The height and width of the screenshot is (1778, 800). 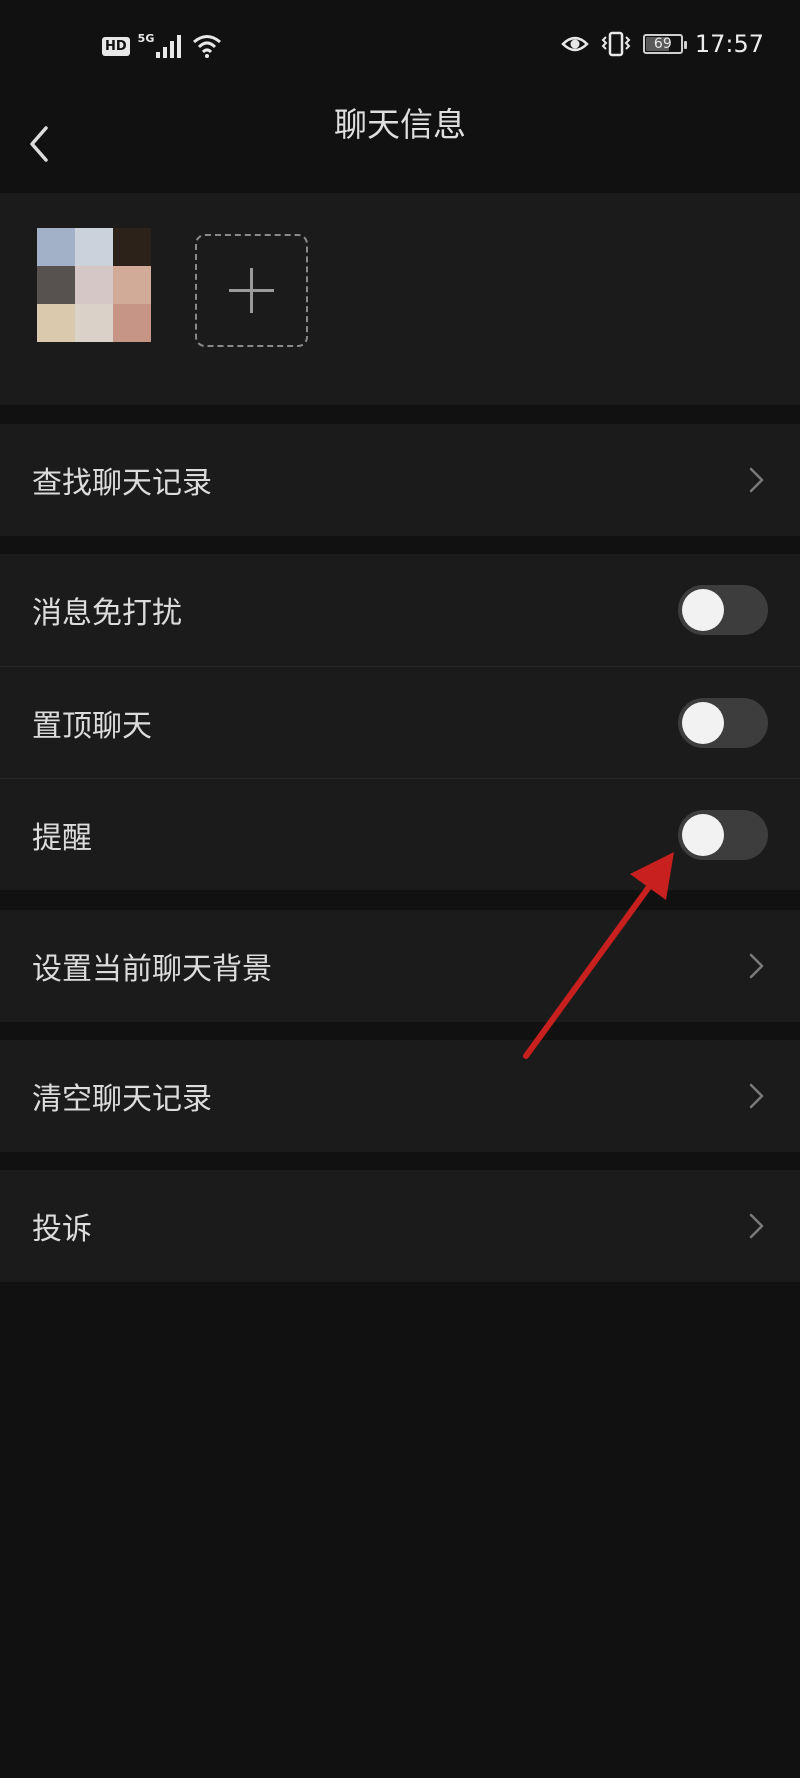 I want to click on clear-history-row: 清空聊天记录, so click(x=400, y=1096).